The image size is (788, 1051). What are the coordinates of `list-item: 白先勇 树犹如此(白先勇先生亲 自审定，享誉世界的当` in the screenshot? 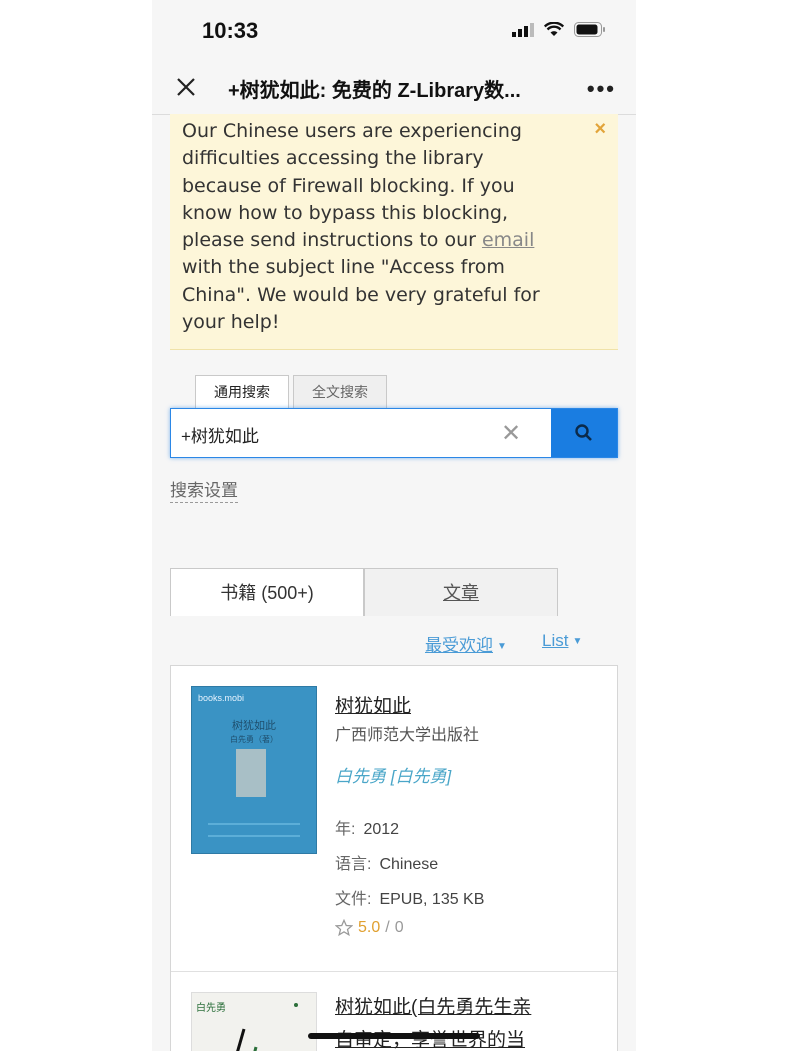 It's located at (394, 1011).